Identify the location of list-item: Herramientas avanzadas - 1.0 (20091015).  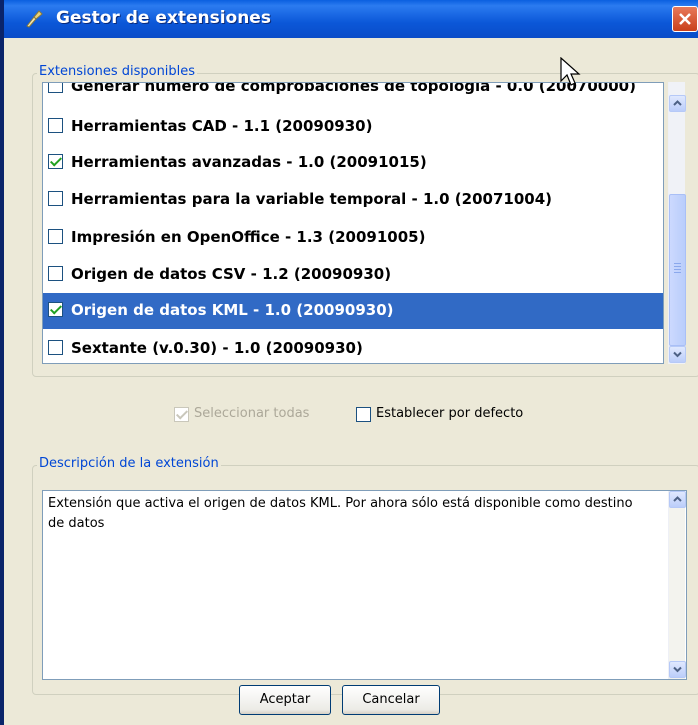
(353, 163).